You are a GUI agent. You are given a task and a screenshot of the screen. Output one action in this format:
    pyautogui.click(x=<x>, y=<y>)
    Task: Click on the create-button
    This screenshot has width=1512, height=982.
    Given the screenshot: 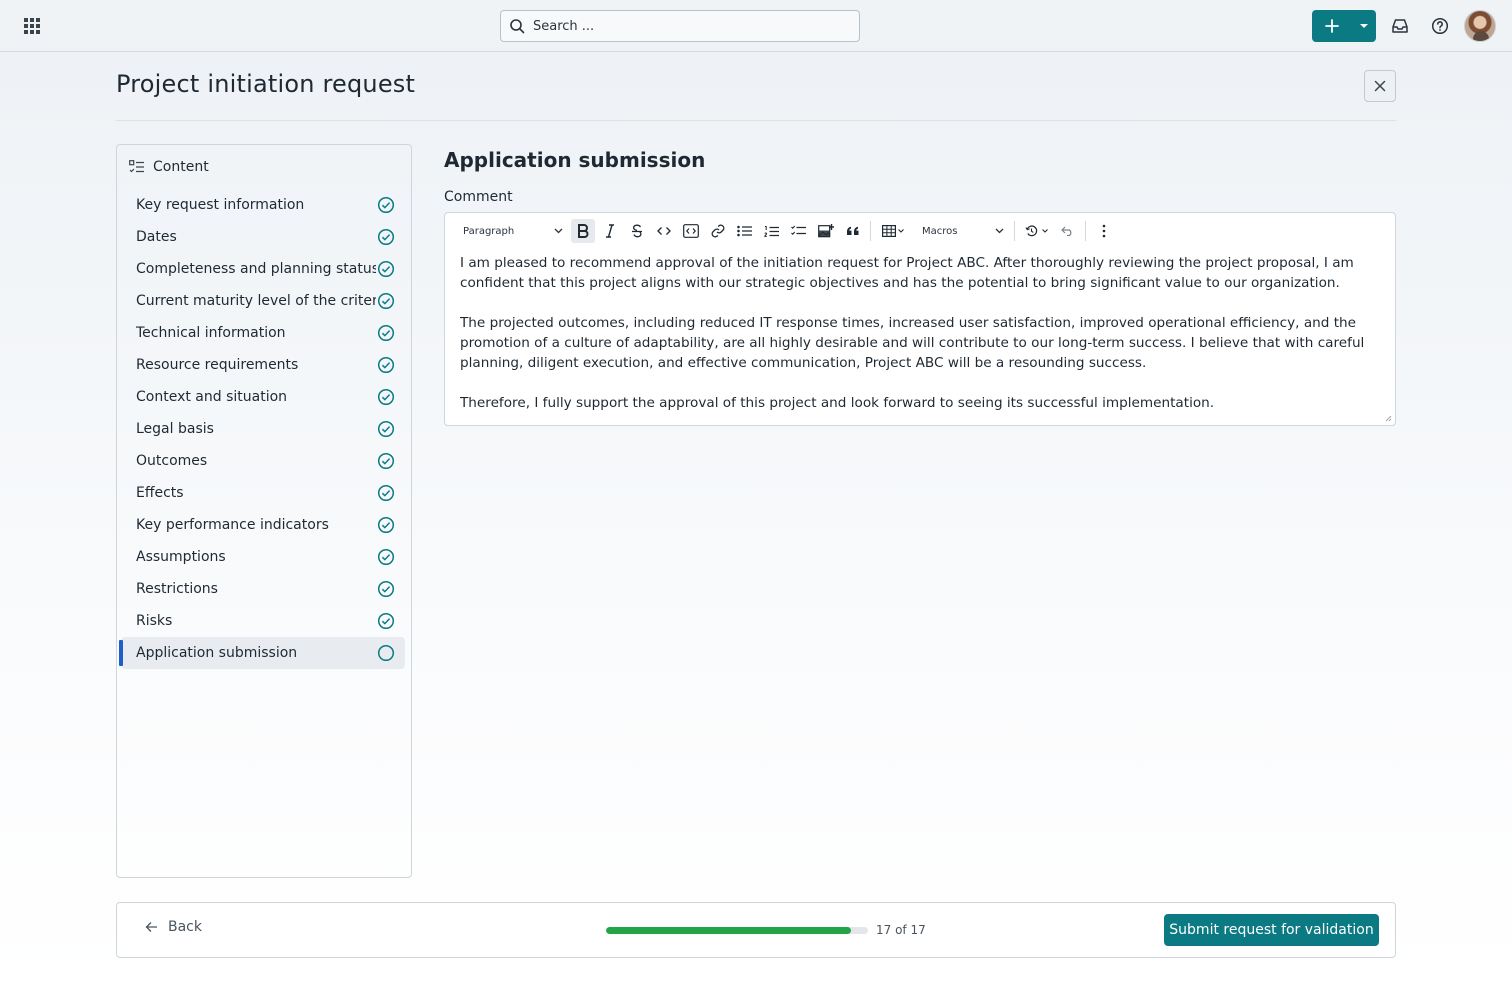 What is the action you would take?
    pyautogui.click(x=1344, y=26)
    